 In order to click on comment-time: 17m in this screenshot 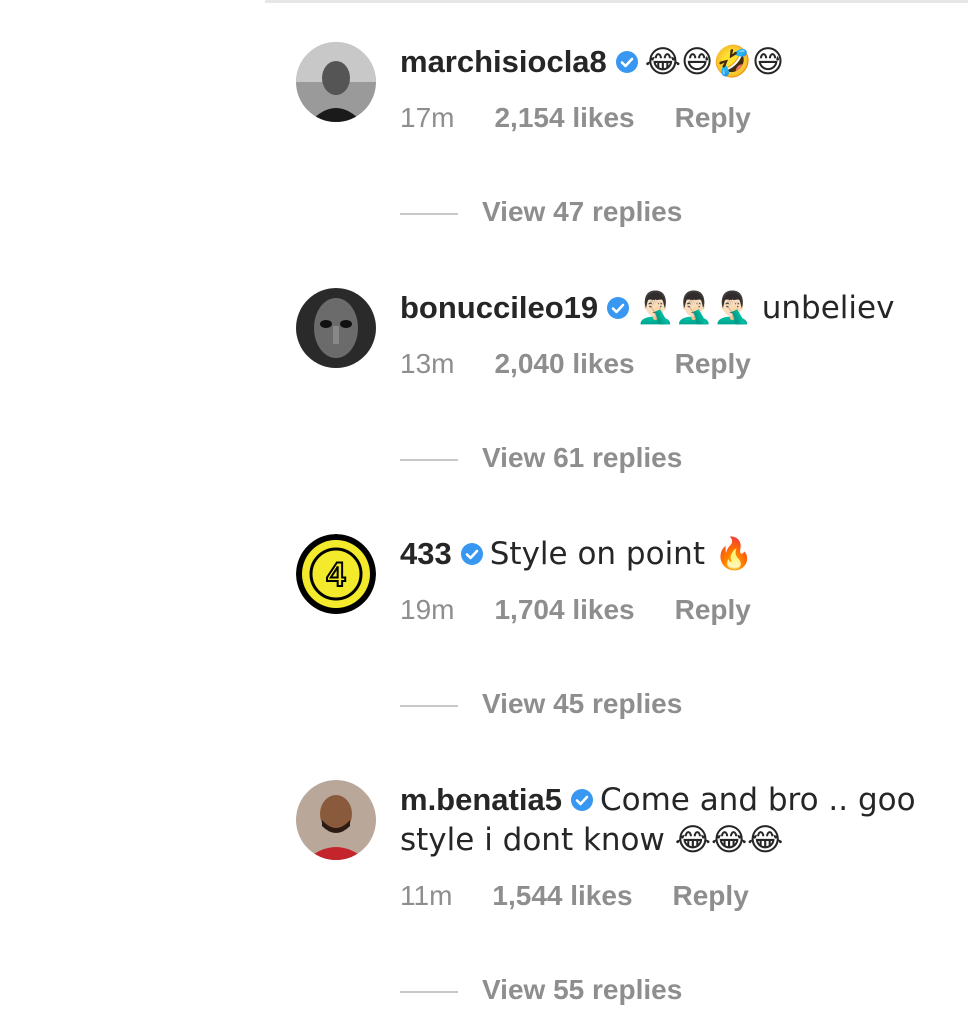, I will do `click(427, 117)`.